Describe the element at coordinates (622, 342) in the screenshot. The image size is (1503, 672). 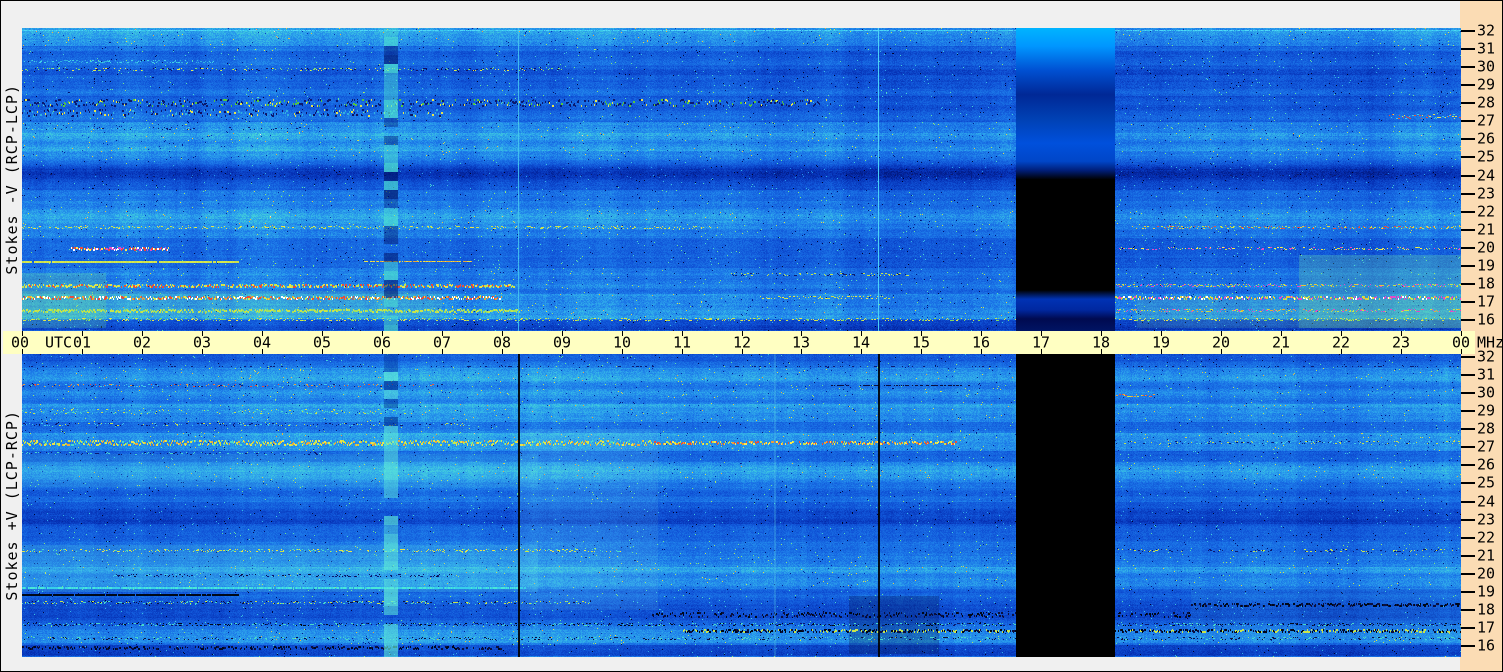
I see `hour-label: 10` at that location.